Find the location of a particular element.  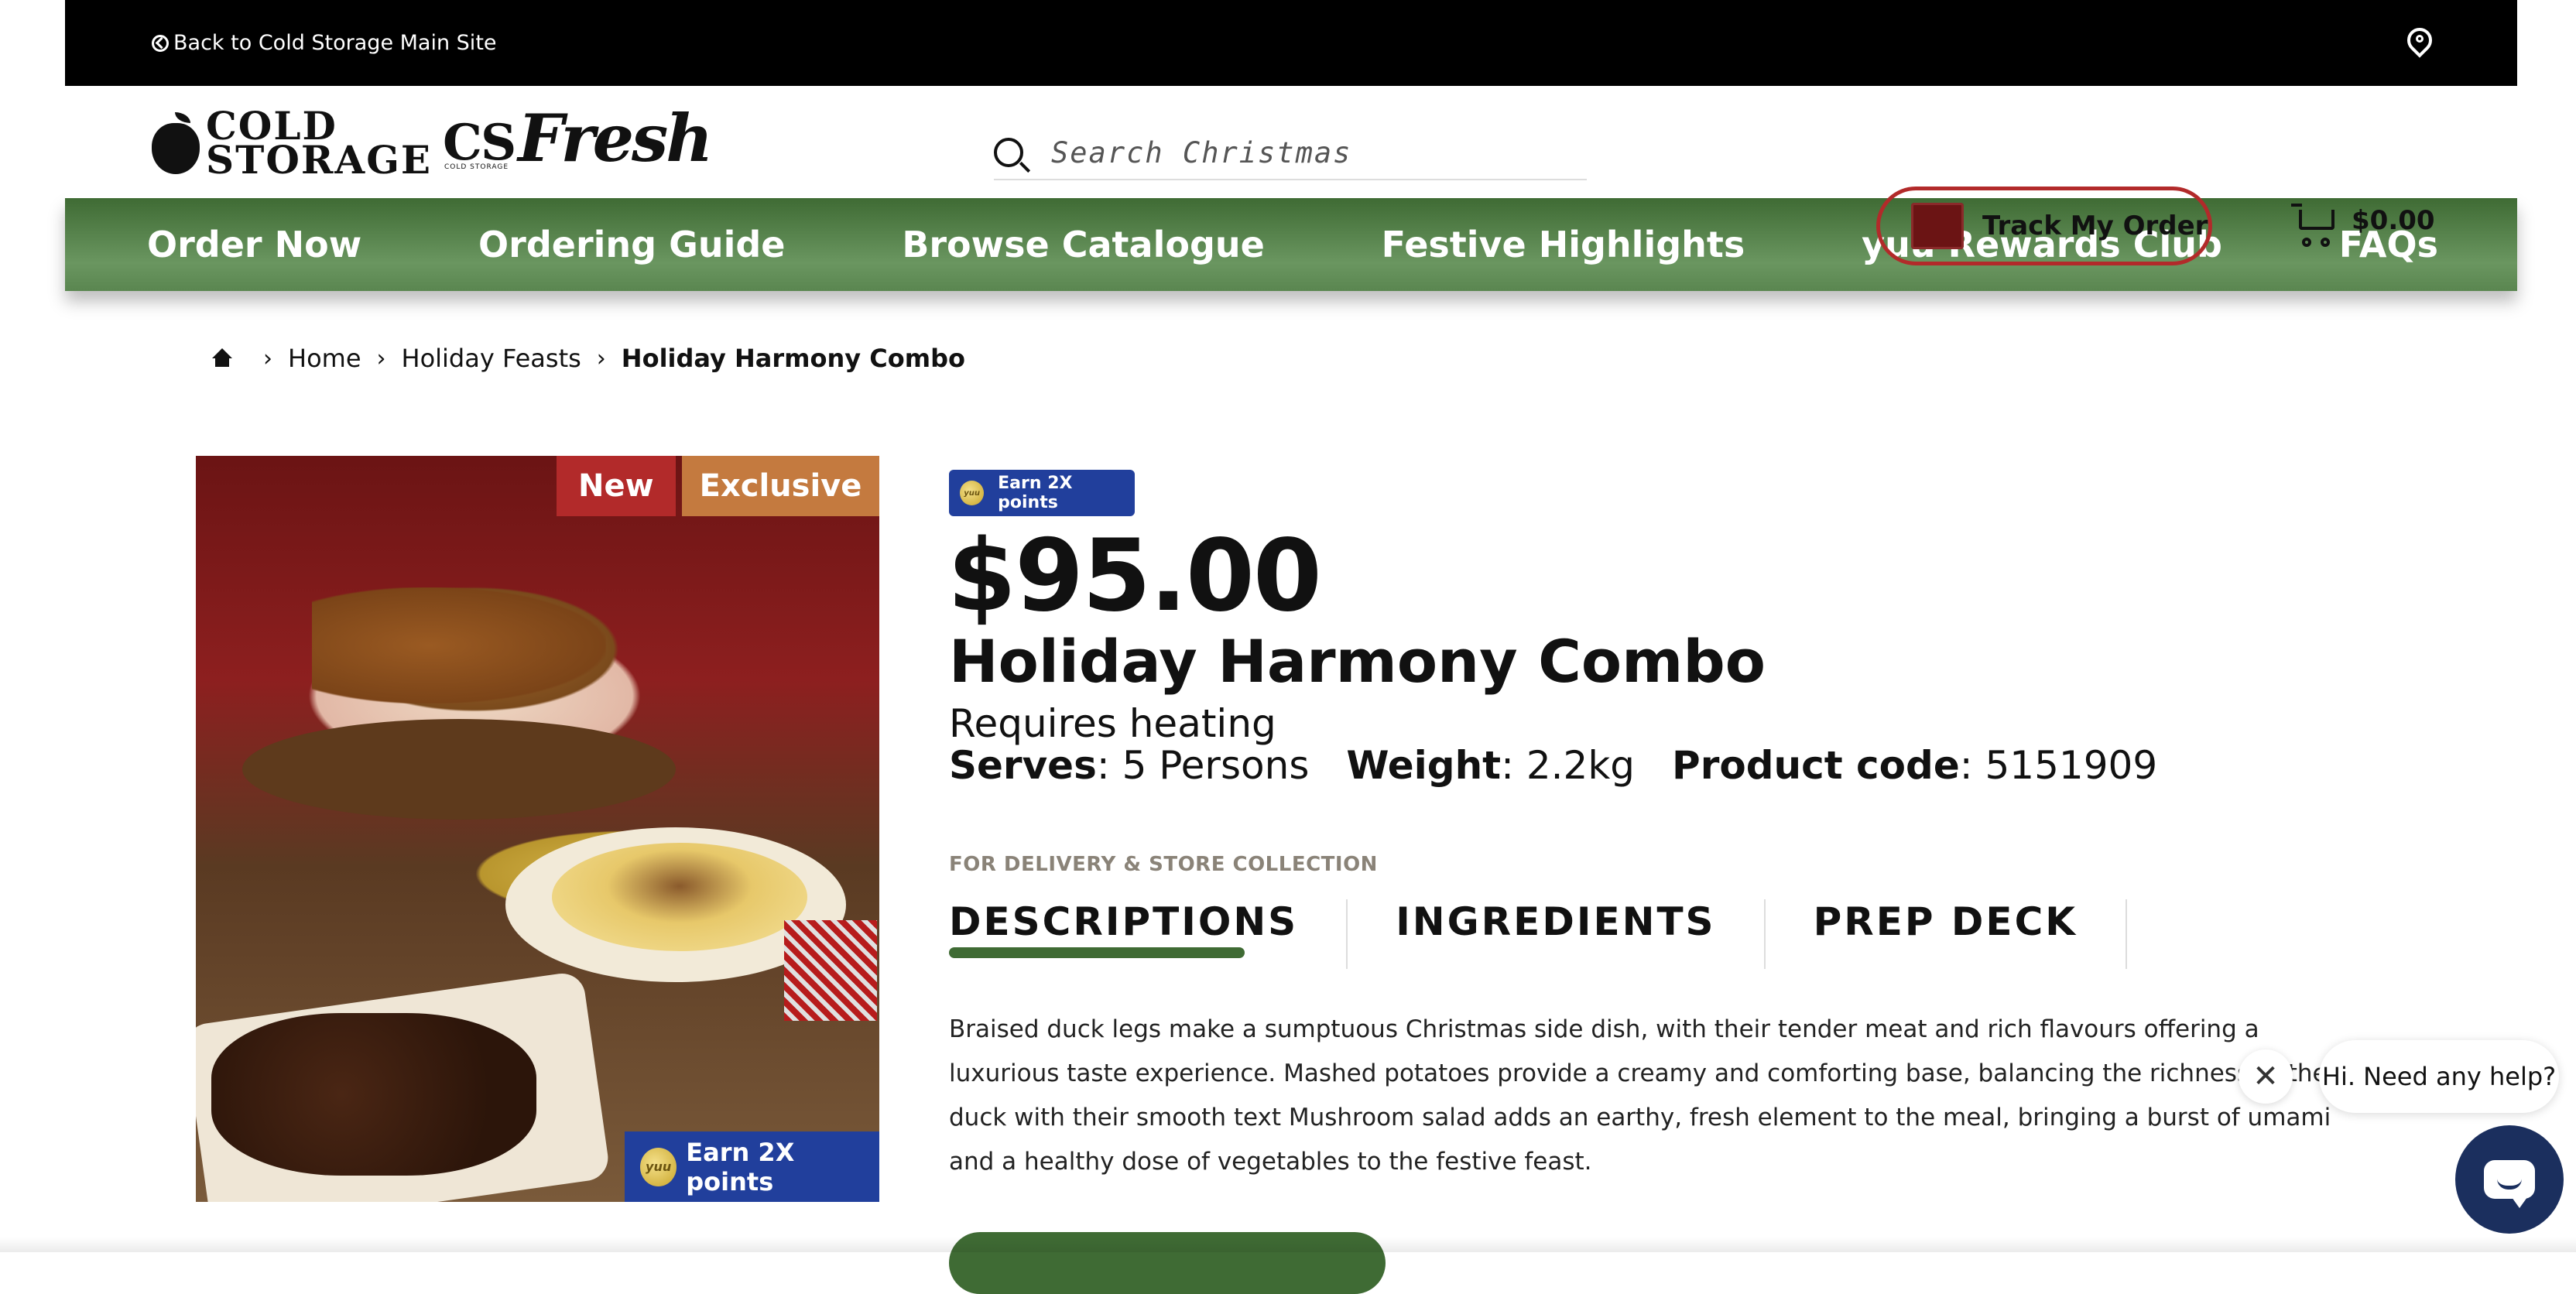

nav-order-now: Order Now is located at coordinates (254, 244).